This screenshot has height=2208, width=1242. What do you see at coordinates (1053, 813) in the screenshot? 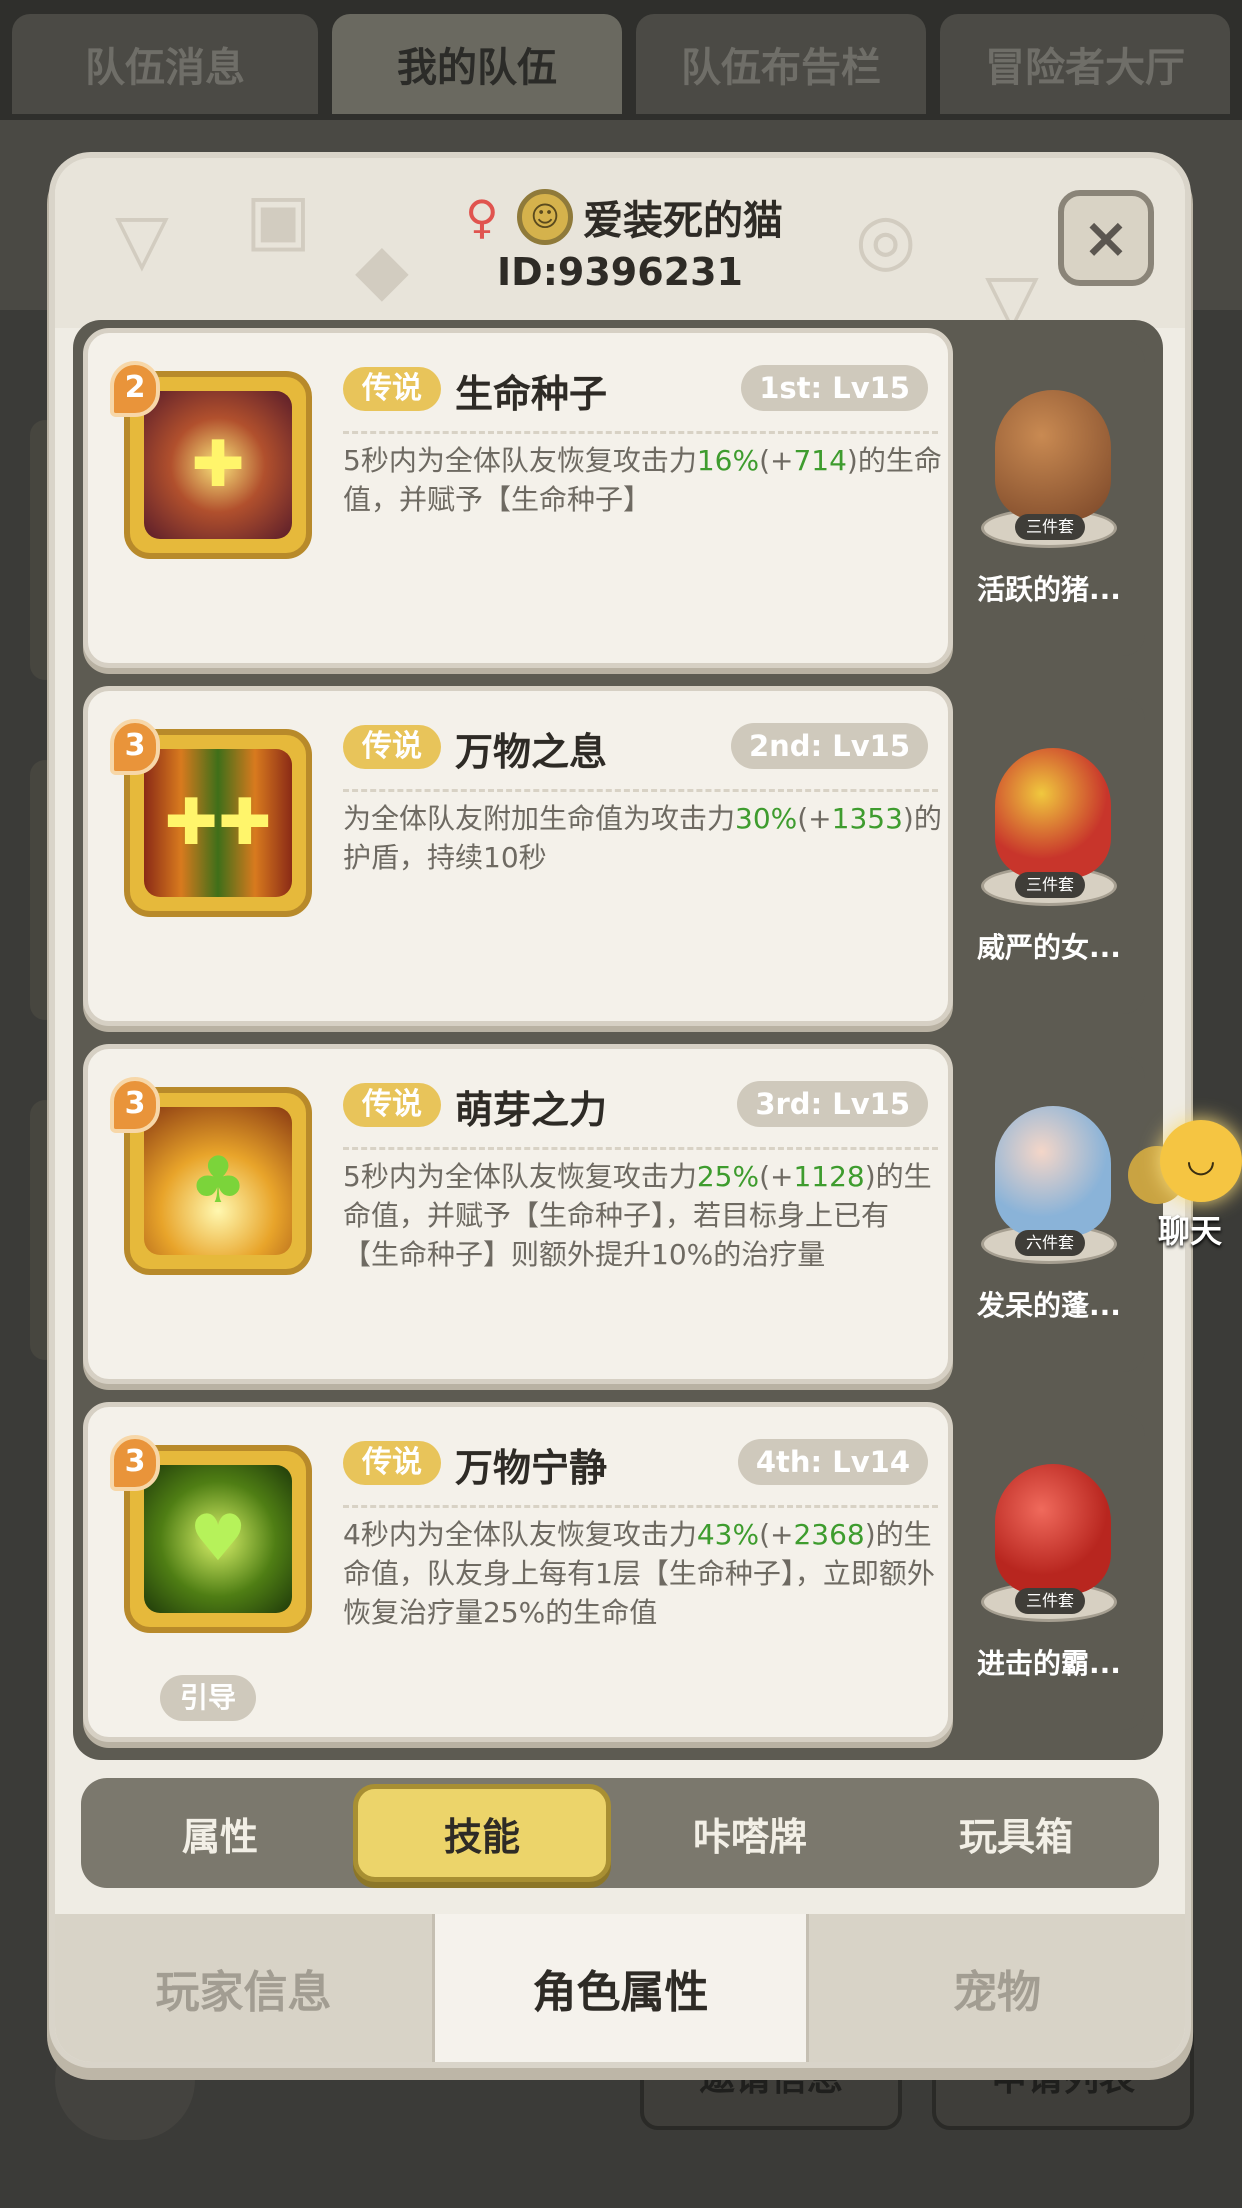
I see `dragon-pet-icon` at bounding box center [1053, 813].